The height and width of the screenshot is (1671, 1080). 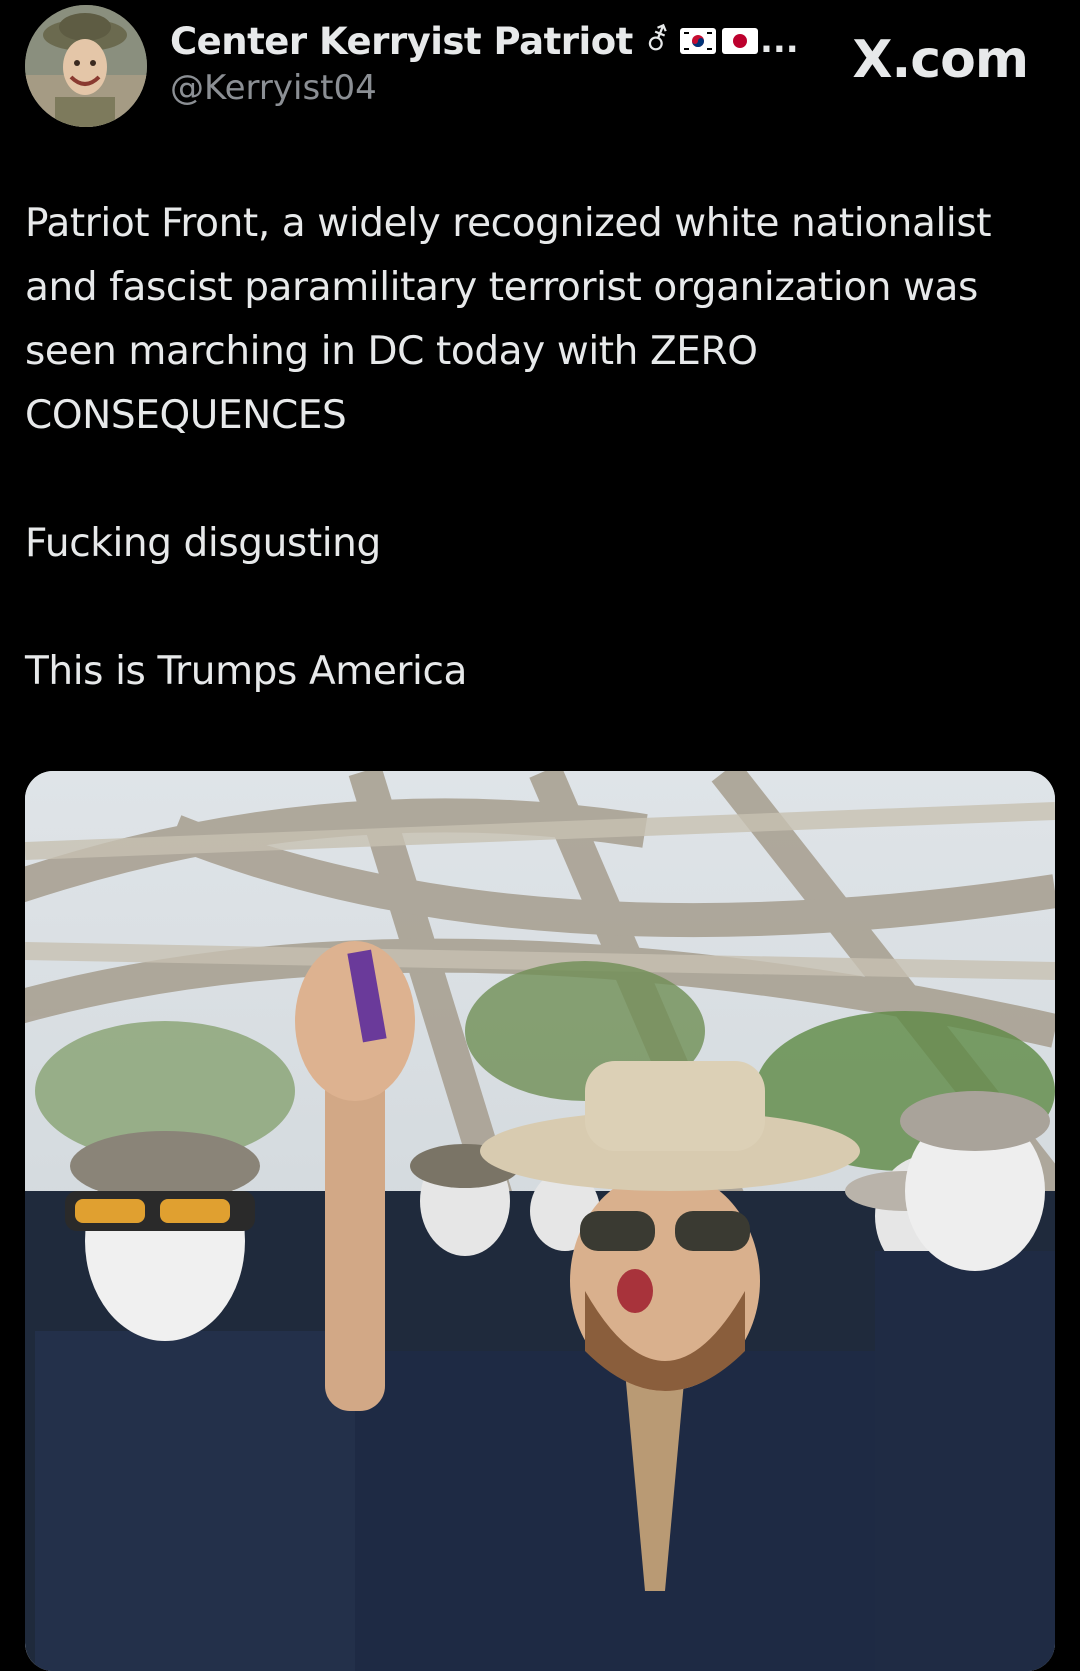 What do you see at coordinates (657, 40) in the screenshot?
I see `gender-symbol-icon: ⚦` at bounding box center [657, 40].